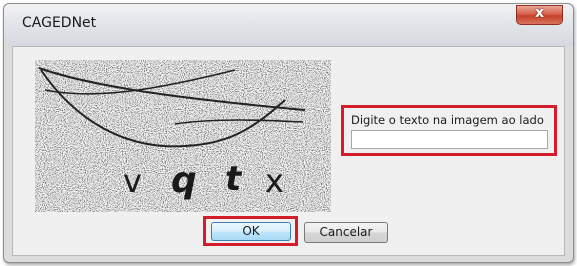 This screenshot has width=577, height=266. What do you see at coordinates (447, 120) in the screenshot?
I see `captcha-prompt-label: Digite o texto na imagem ao lado` at bounding box center [447, 120].